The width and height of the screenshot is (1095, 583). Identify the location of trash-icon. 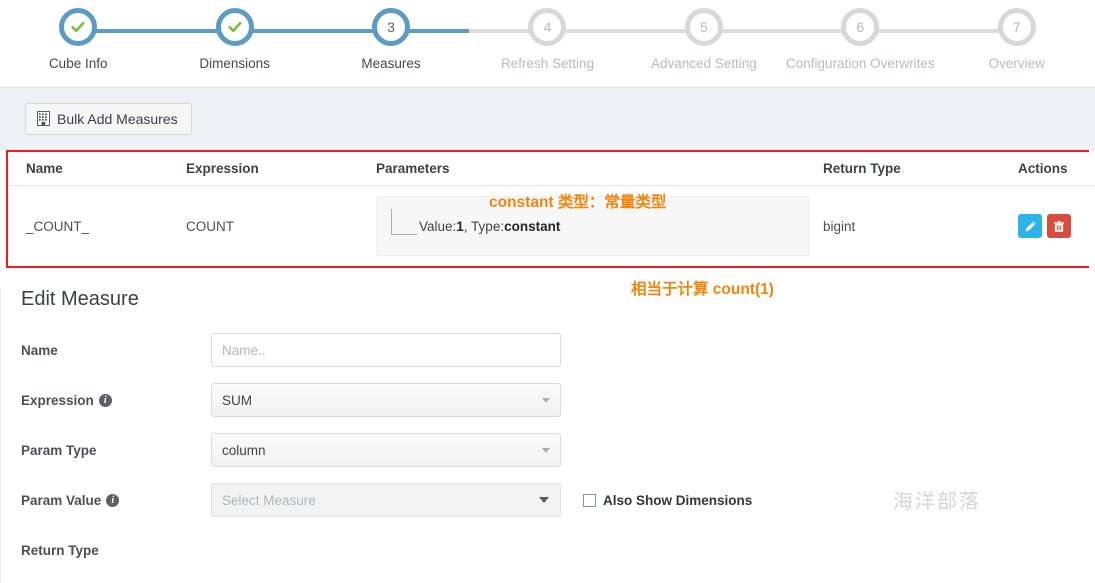
(1059, 226).